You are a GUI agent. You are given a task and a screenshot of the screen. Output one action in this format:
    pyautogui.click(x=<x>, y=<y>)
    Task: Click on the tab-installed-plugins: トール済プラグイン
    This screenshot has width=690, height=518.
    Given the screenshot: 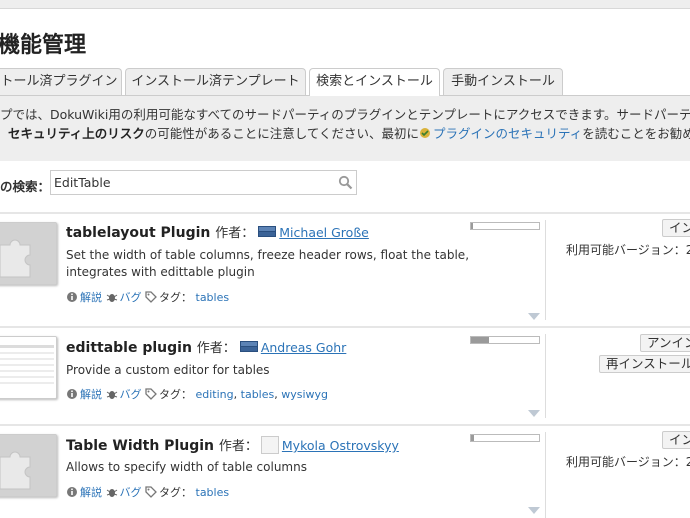 What is the action you would take?
    pyautogui.click(x=61, y=81)
    